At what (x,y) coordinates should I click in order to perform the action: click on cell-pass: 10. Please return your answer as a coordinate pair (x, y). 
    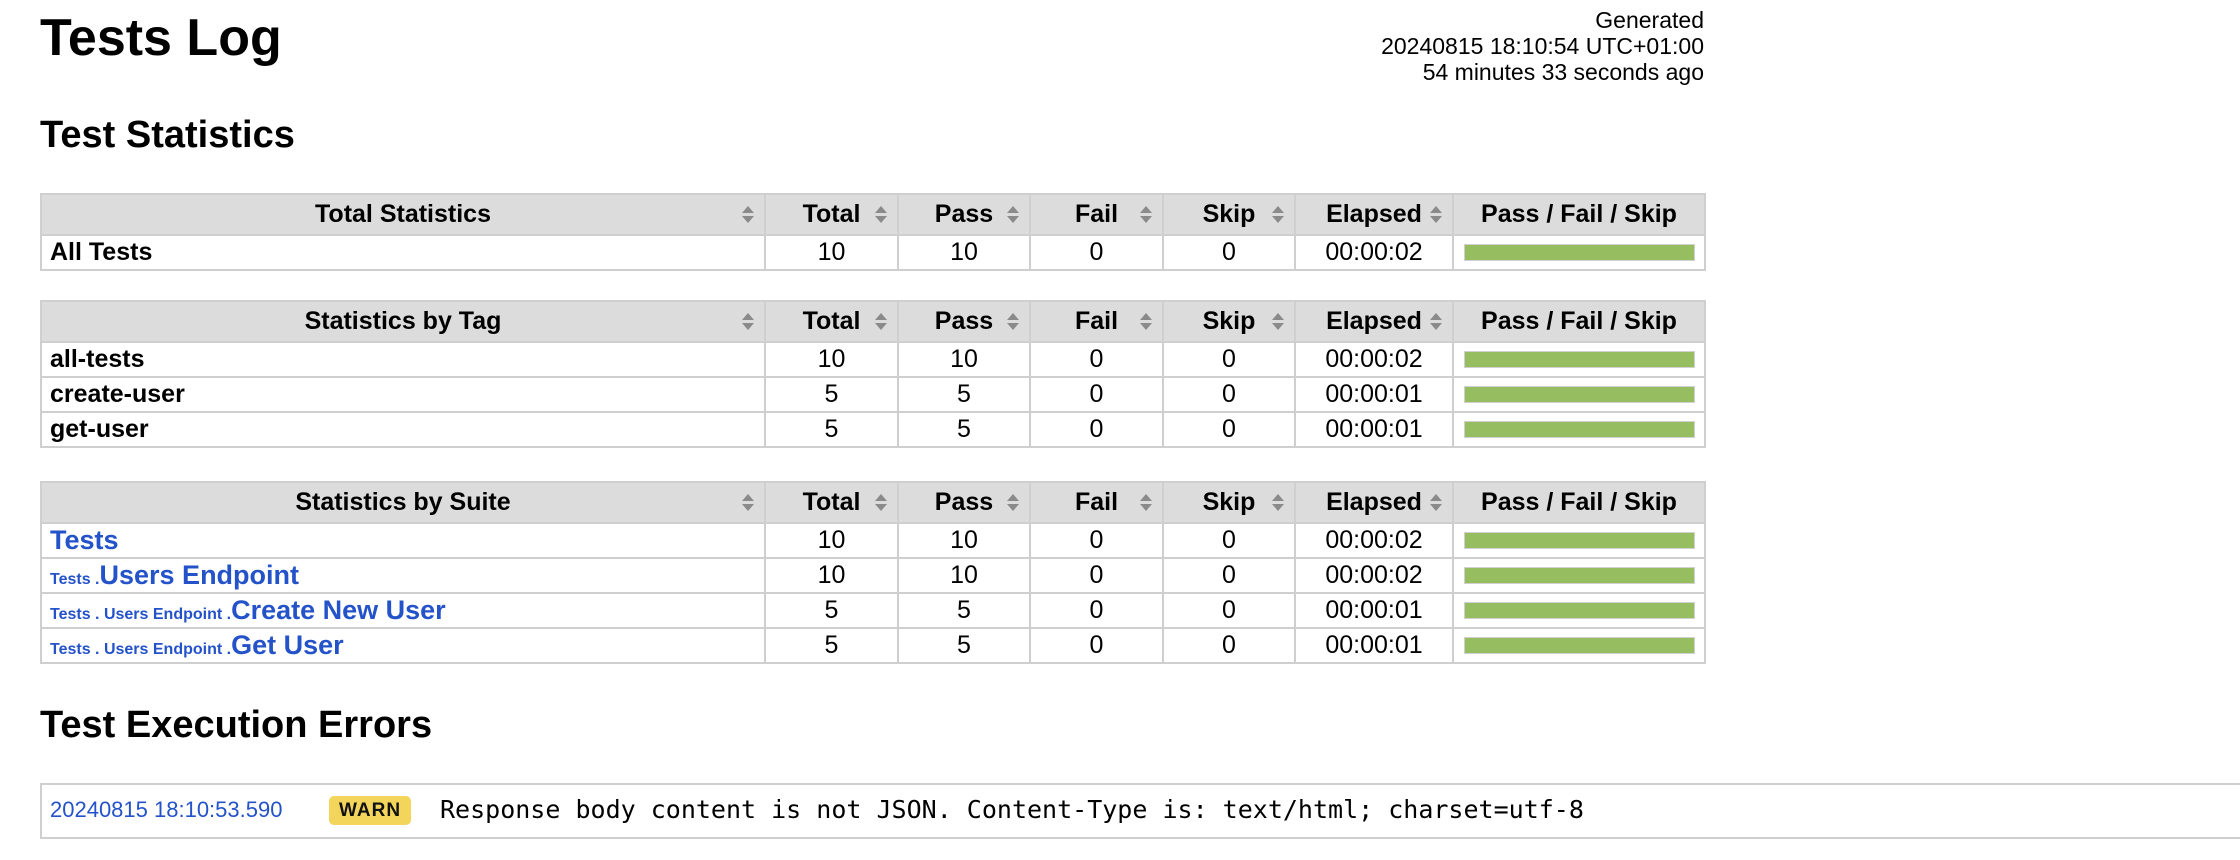
    Looking at the image, I should click on (964, 540).